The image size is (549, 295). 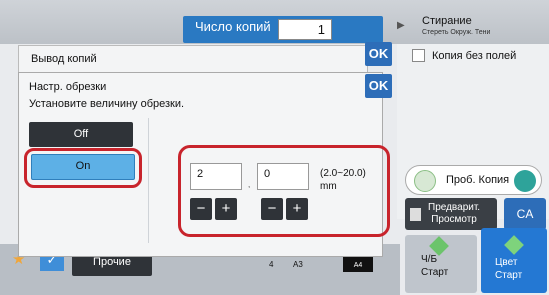 I want to click on increment-value-2-button: +, so click(x=297, y=209).